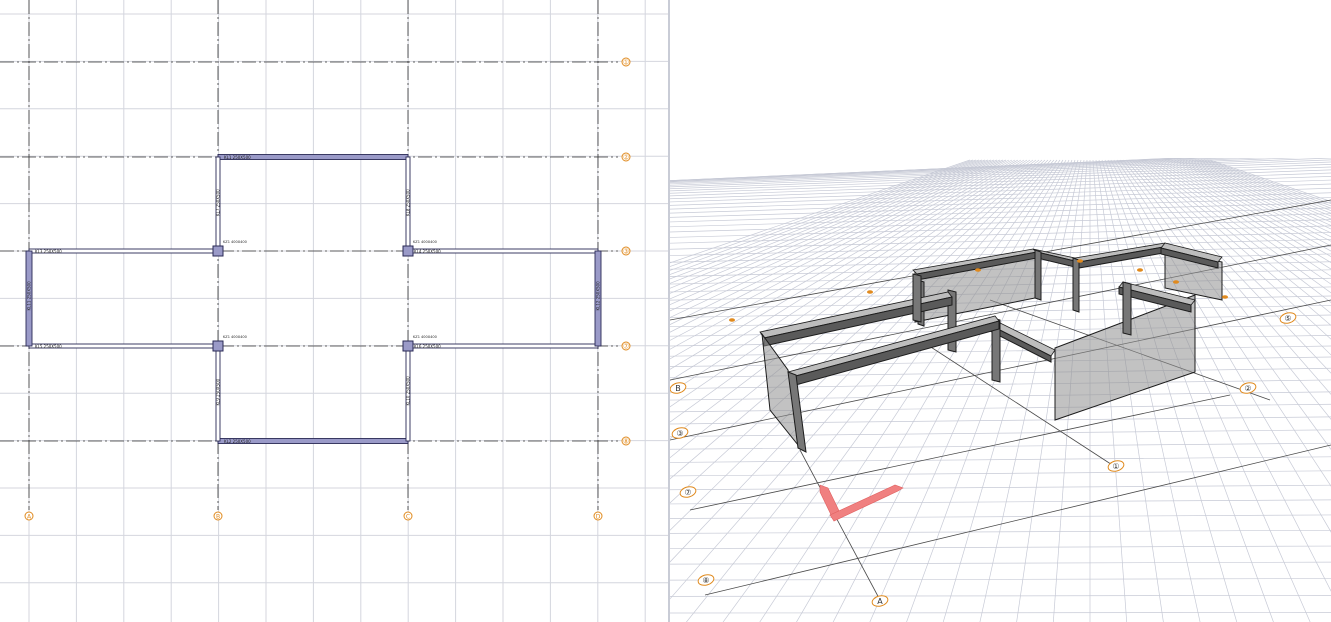  I want to click on beam-label: KL12 250X500, so click(598, 296).